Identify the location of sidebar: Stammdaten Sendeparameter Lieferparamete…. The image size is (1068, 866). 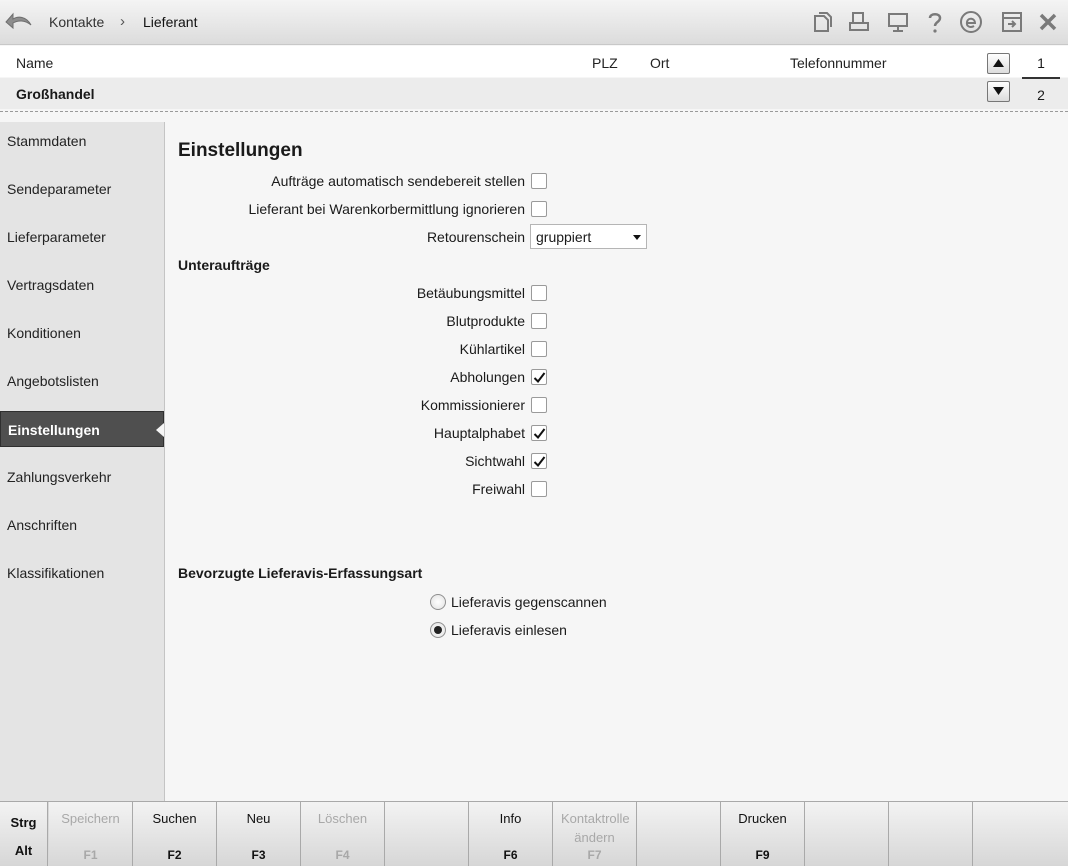
(82, 461).